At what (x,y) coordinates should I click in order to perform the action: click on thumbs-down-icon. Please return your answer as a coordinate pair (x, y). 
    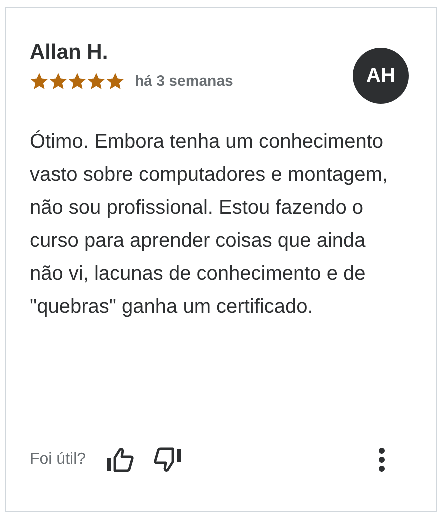
    Looking at the image, I should click on (168, 460).